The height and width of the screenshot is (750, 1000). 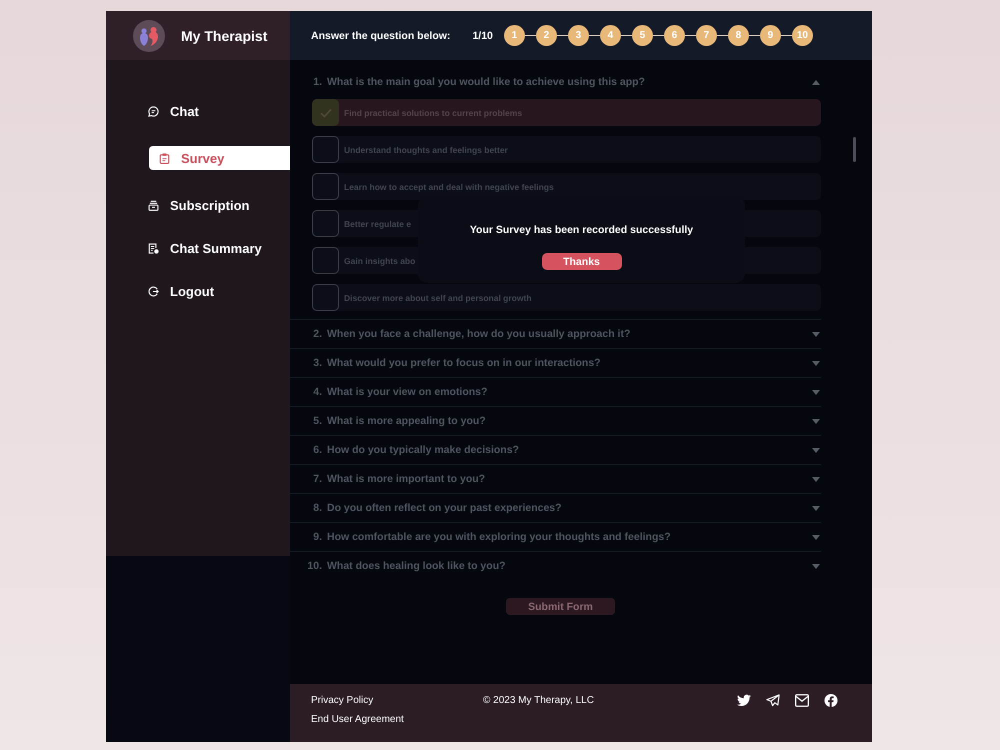 What do you see at coordinates (482, 36) in the screenshot?
I see `question-counter: 1/10` at bounding box center [482, 36].